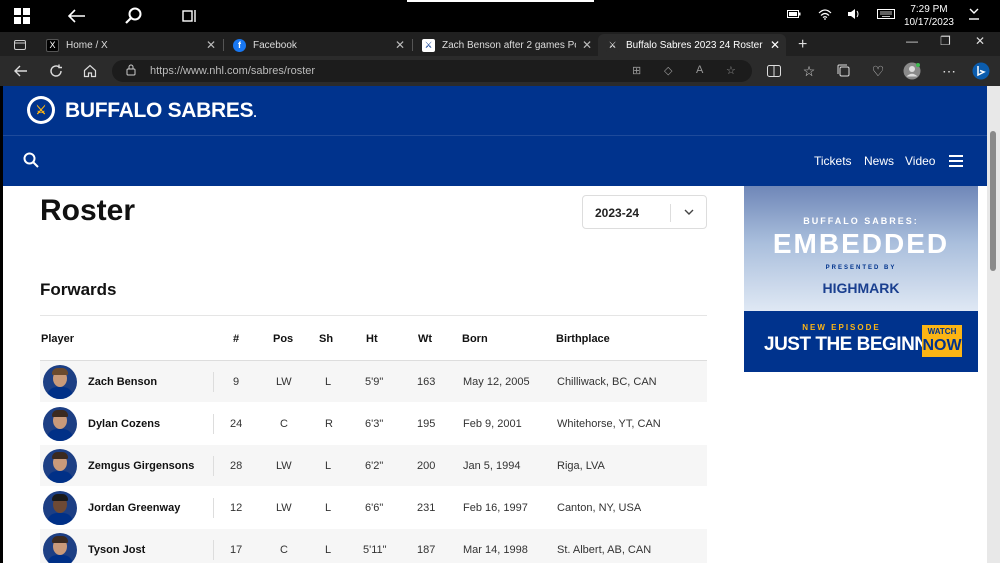 Image resolution: width=1000 pixels, height=563 pixels. Describe the element at coordinates (239, 45) in the screenshot. I see `facebook-logo-icon: f` at that location.